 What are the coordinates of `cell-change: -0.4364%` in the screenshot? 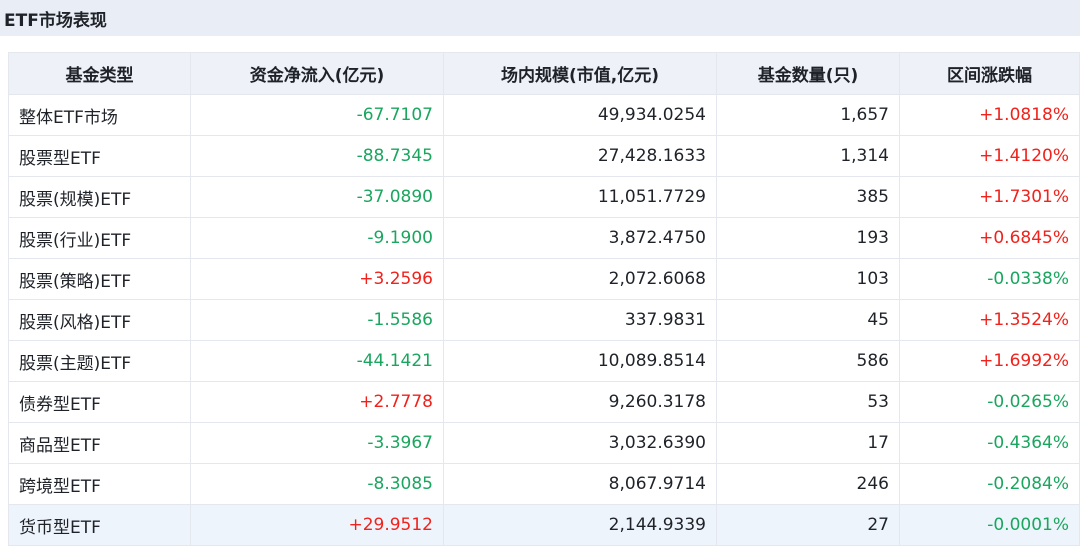 It's located at (989, 443).